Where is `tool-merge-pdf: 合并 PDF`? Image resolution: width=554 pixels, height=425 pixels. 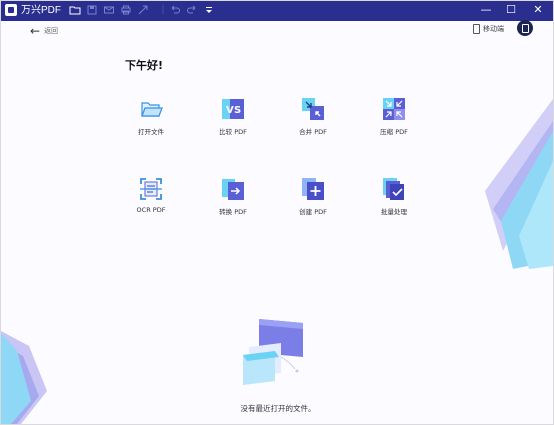
tool-merge-pdf: 合并 PDF is located at coordinates (313, 122).